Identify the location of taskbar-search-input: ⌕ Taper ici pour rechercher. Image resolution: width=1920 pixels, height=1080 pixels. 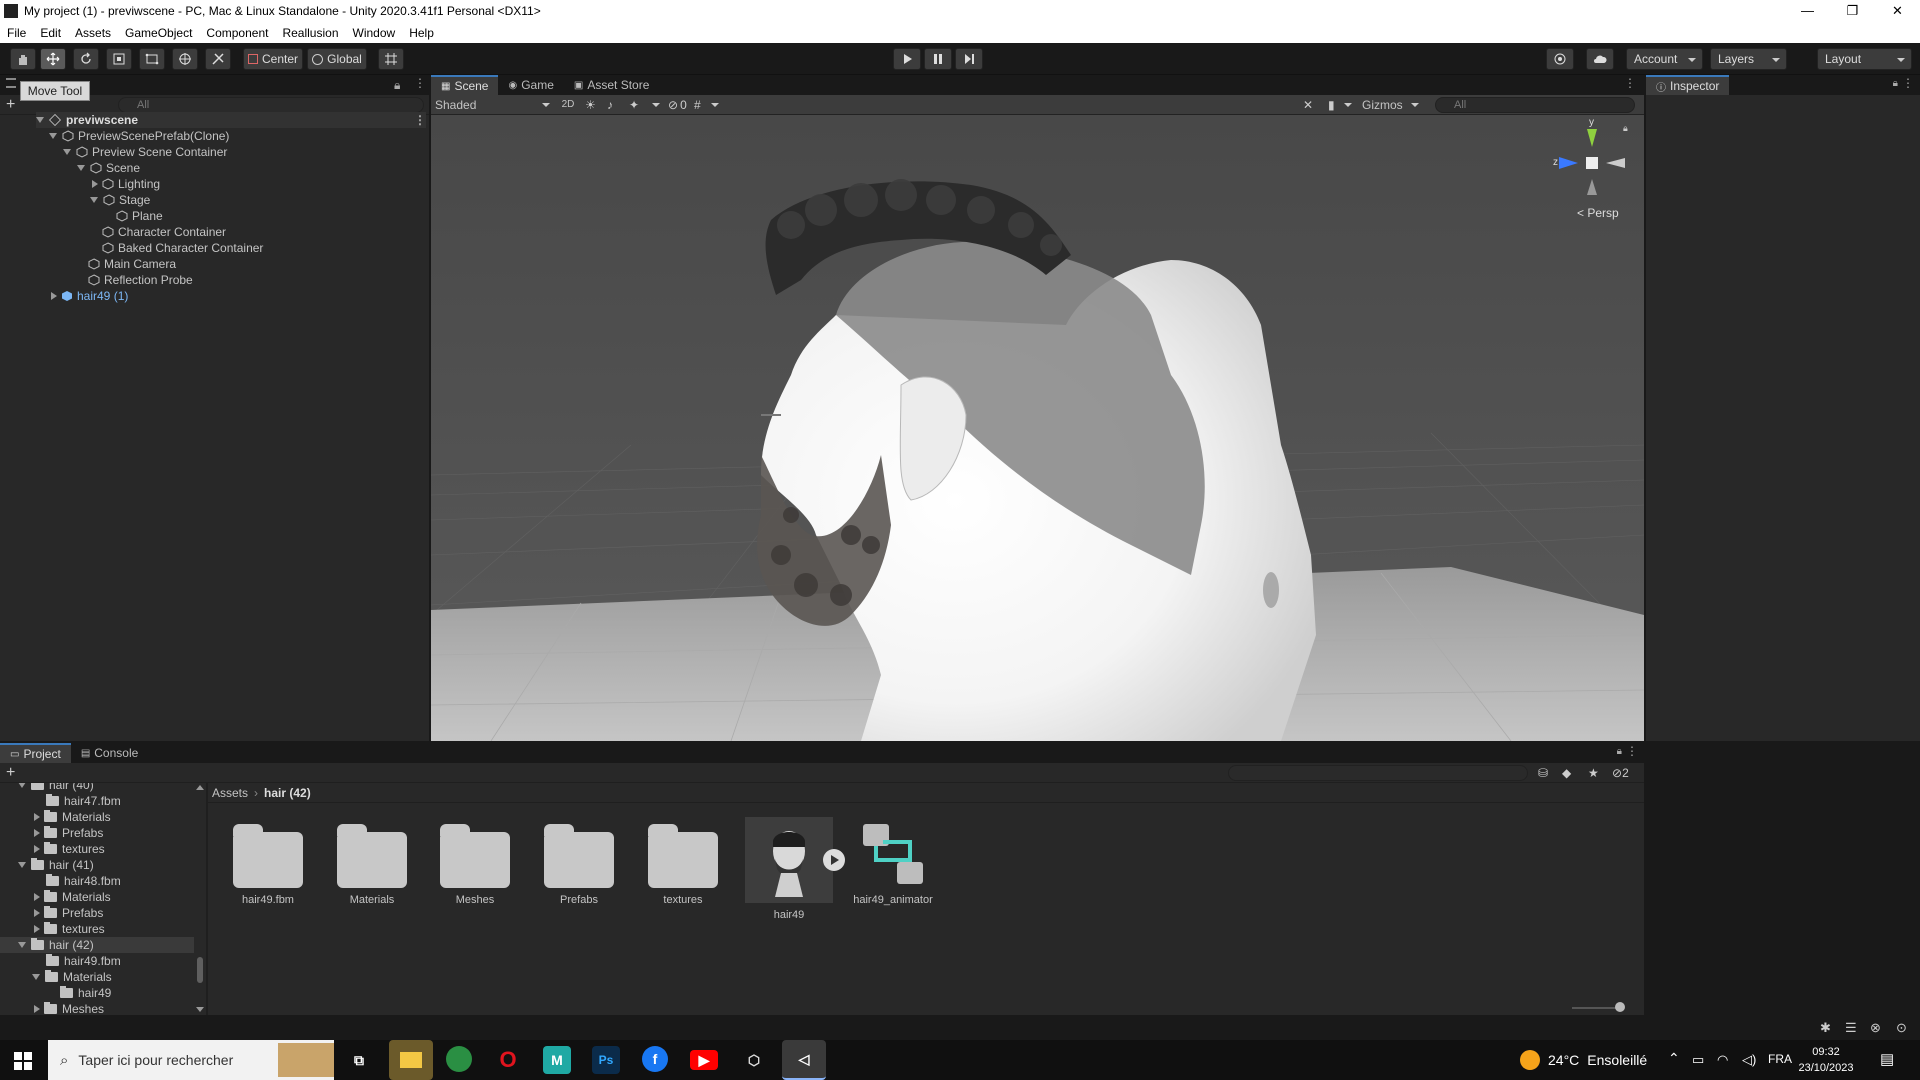
(191, 1060).